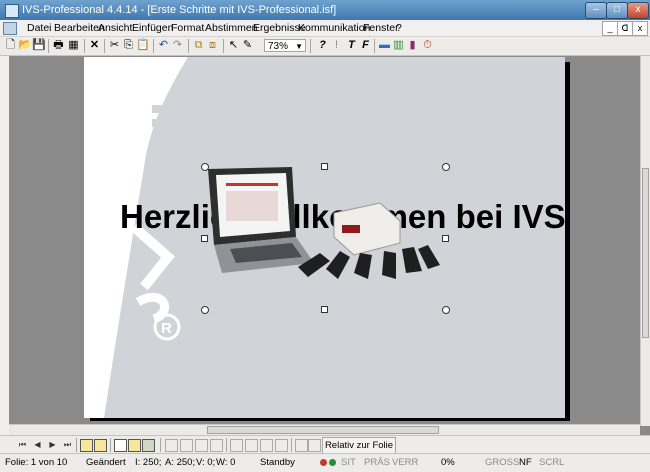 The width and height of the screenshot is (650, 472). I want to click on print-icon: 🖶, so click(58, 45).